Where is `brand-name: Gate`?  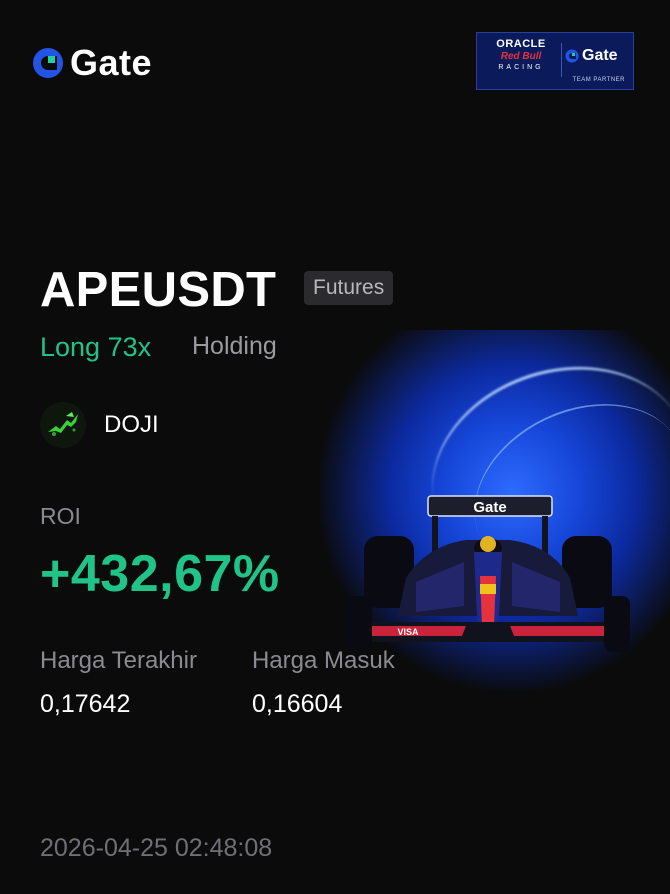 brand-name: Gate is located at coordinates (111, 62).